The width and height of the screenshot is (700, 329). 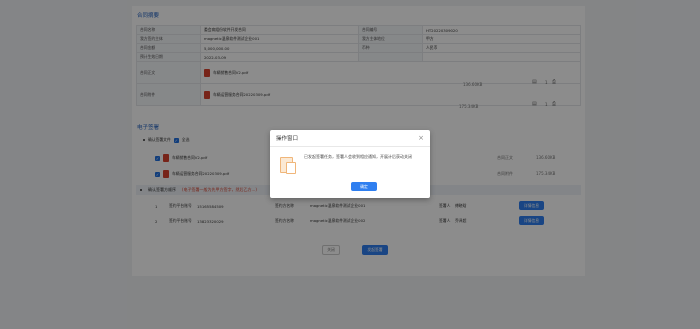 I want to click on close-icon: ×, so click(x=421, y=138).